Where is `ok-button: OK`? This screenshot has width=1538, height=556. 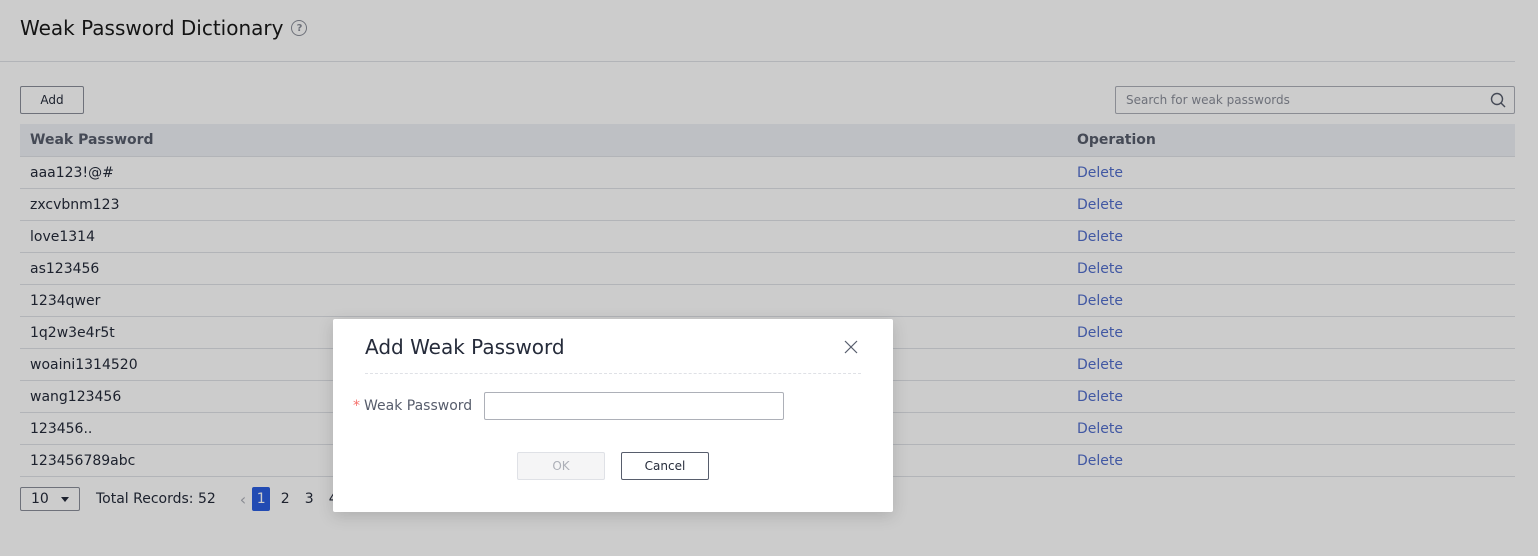
ok-button: OK is located at coordinates (561, 466).